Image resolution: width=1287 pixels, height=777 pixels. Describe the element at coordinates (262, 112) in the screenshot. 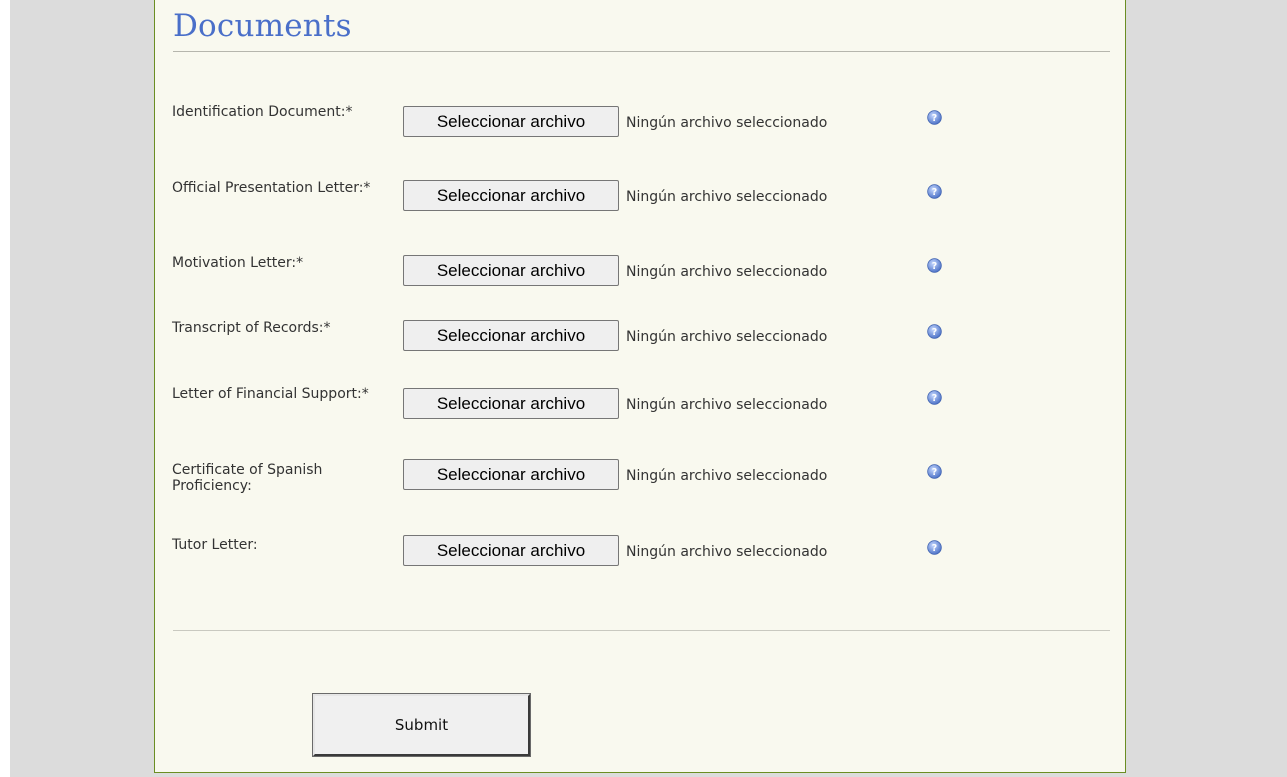

I see `field-label: Identification Document:*` at that location.